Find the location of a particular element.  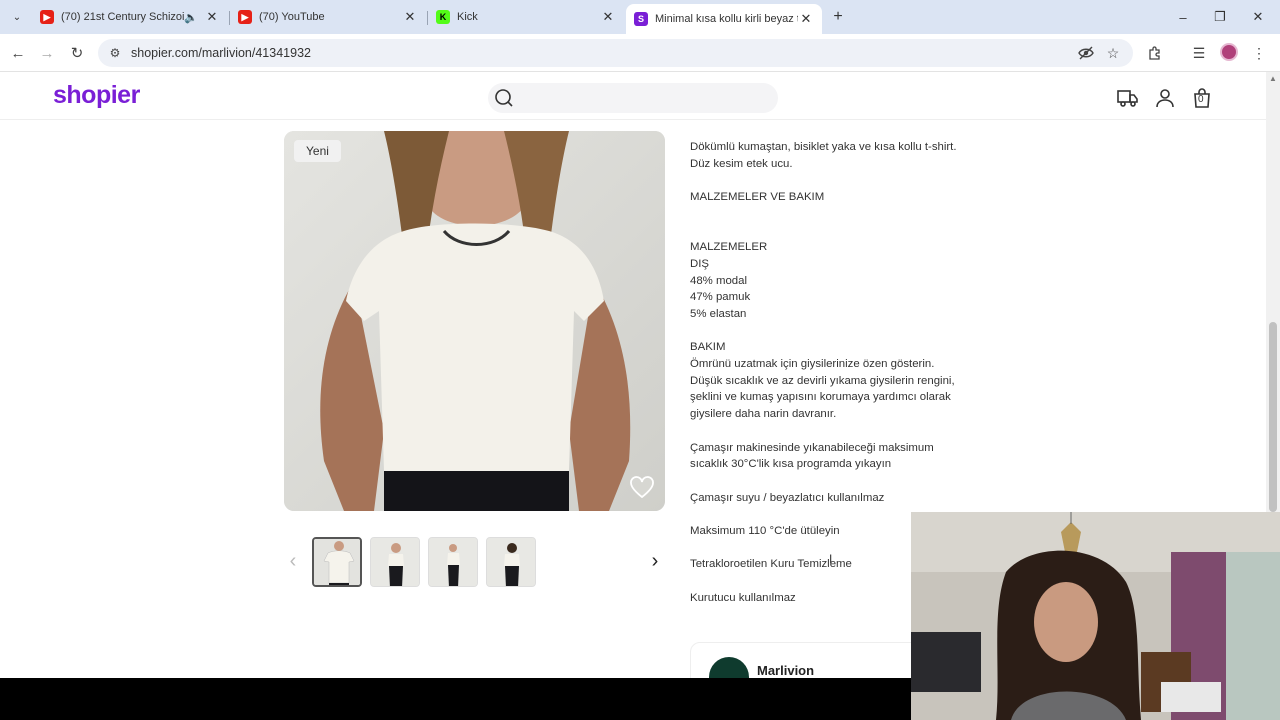

profile-avatar is located at coordinates (1229, 52).